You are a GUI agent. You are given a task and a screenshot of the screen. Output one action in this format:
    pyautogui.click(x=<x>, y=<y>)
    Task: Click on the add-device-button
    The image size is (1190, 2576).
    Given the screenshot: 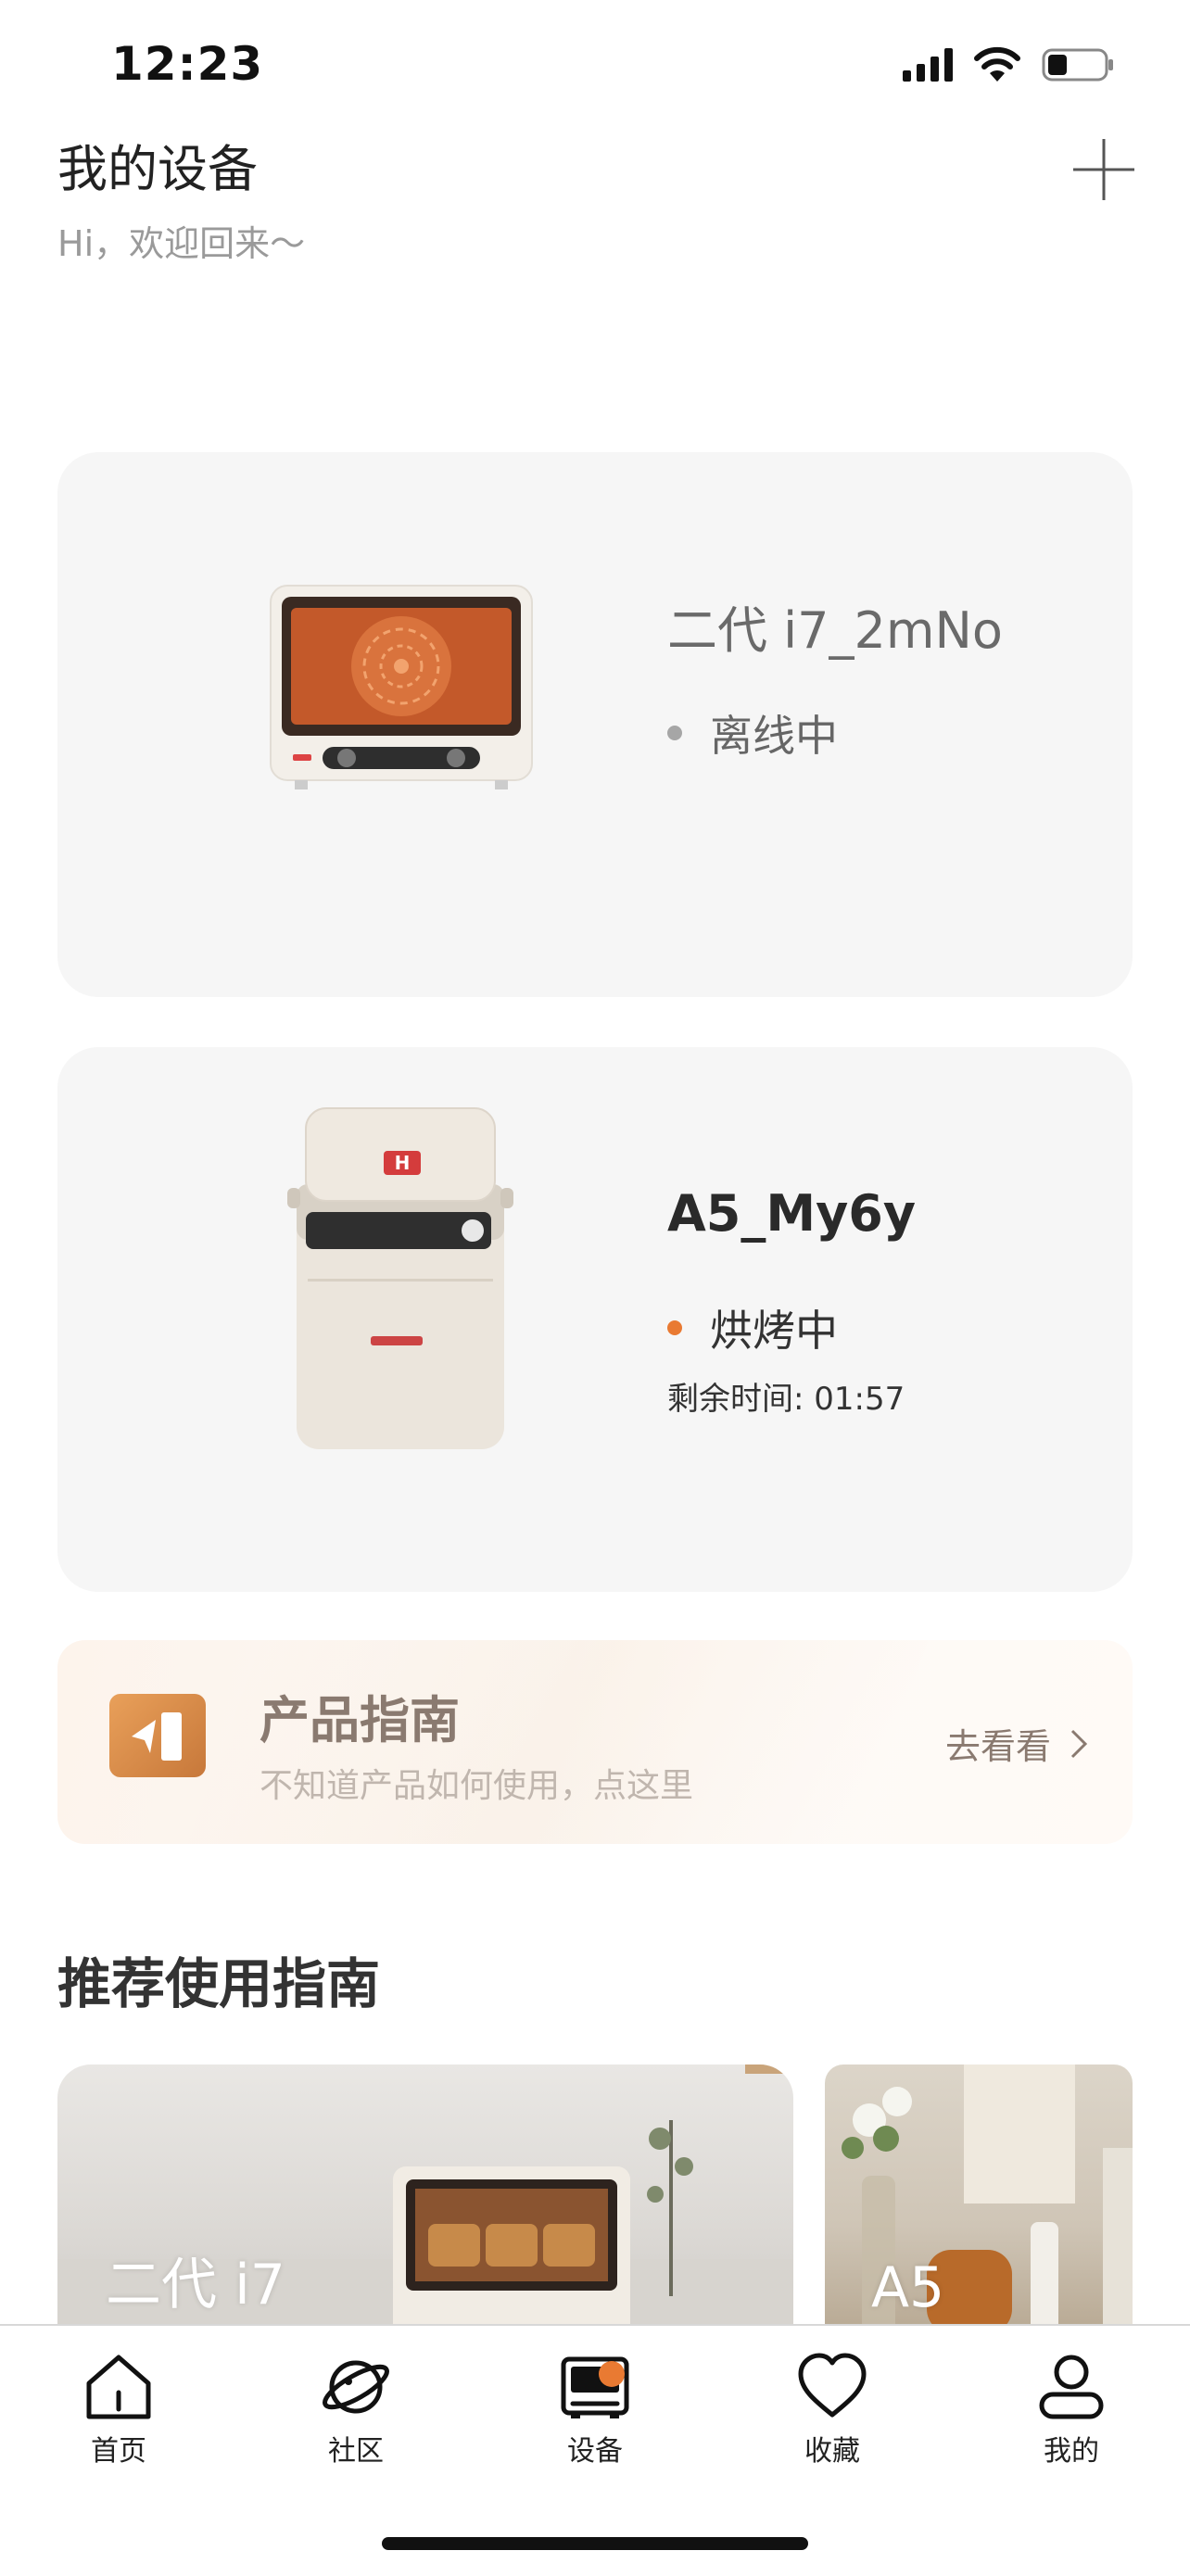 What is the action you would take?
    pyautogui.click(x=1103, y=170)
    